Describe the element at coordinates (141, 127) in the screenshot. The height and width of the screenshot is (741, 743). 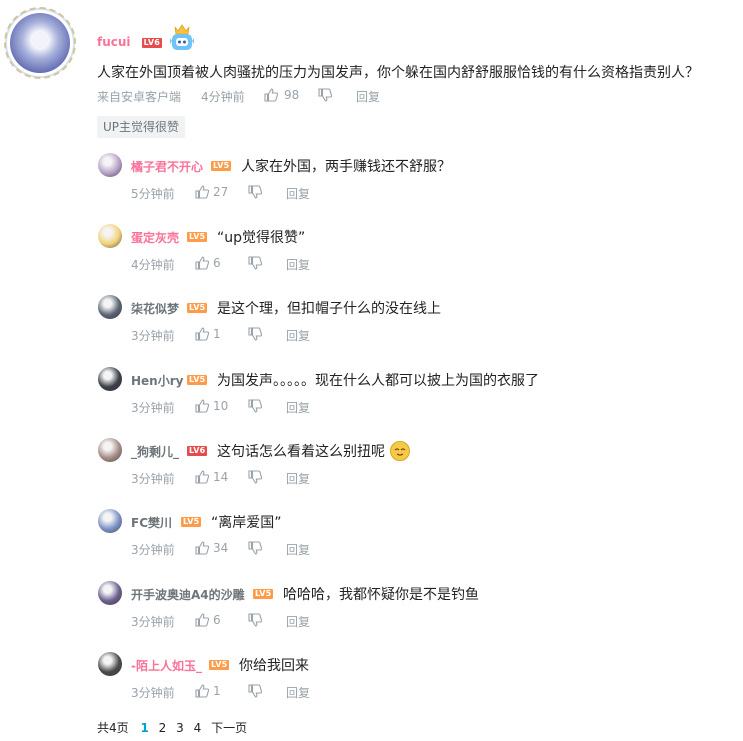
I see `up-liked-tag: UP主觉得很赞` at that location.